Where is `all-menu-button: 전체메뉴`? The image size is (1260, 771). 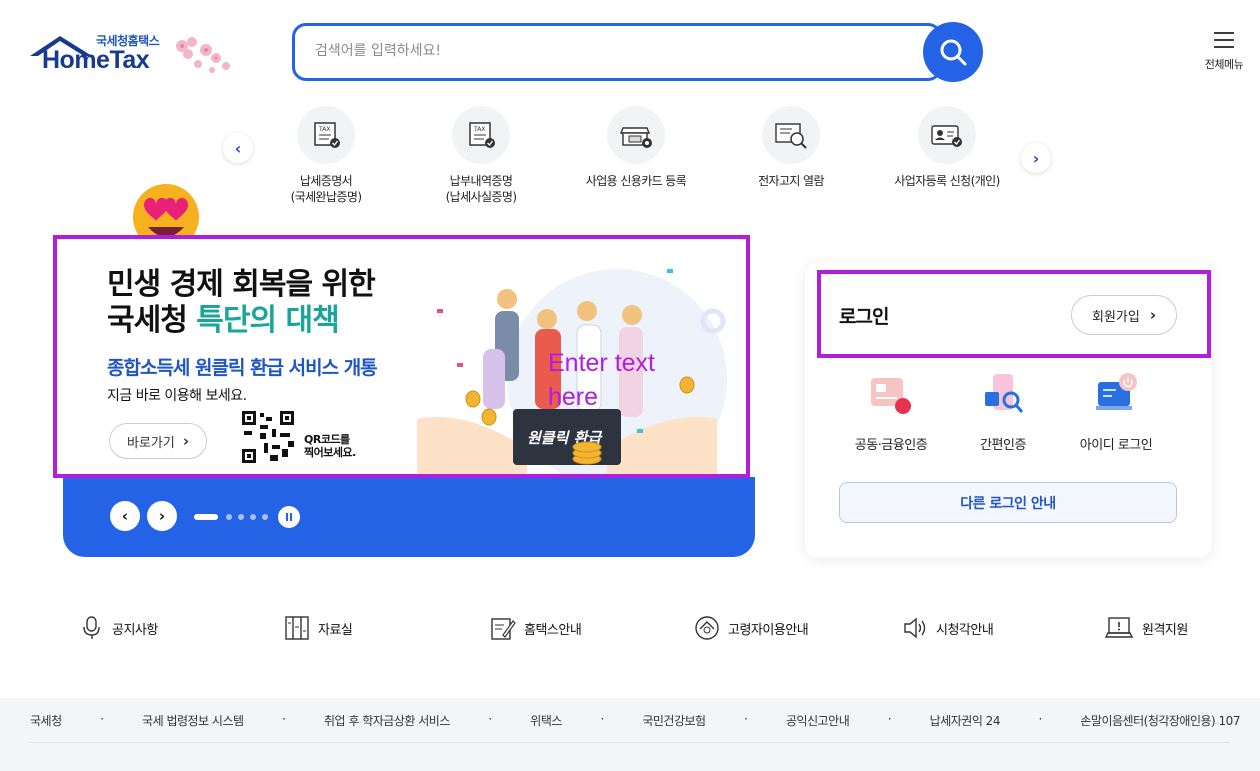
all-menu-button: 전체메뉴 is located at coordinates (1224, 53).